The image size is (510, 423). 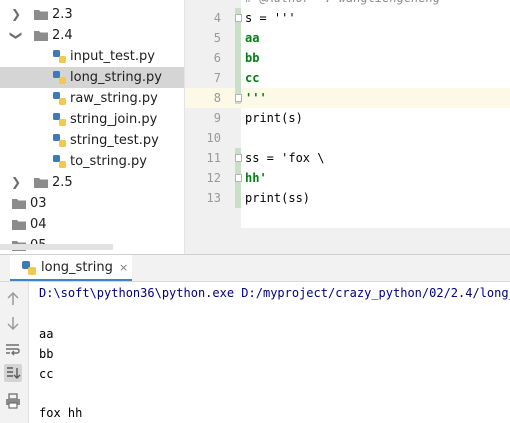 What do you see at coordinates (116, 77) in the screenshot?
I see `tree-item-label: long_string.py` at bounding box center [116, 77].